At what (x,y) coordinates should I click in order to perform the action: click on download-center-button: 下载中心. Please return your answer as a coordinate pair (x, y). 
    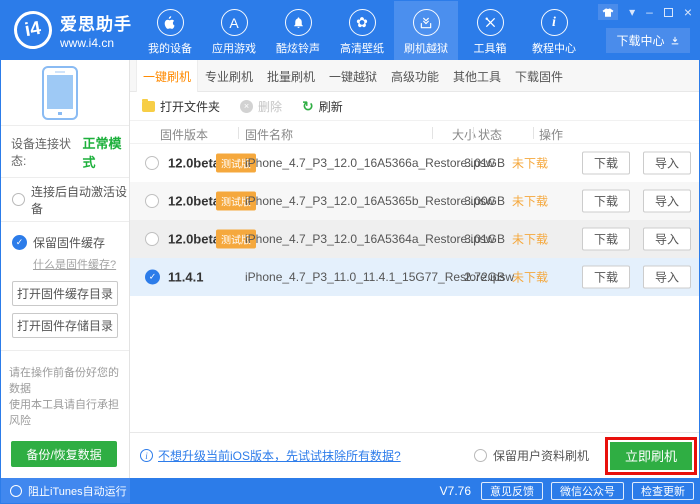
    Looking at the image, I should click on (648, 40).